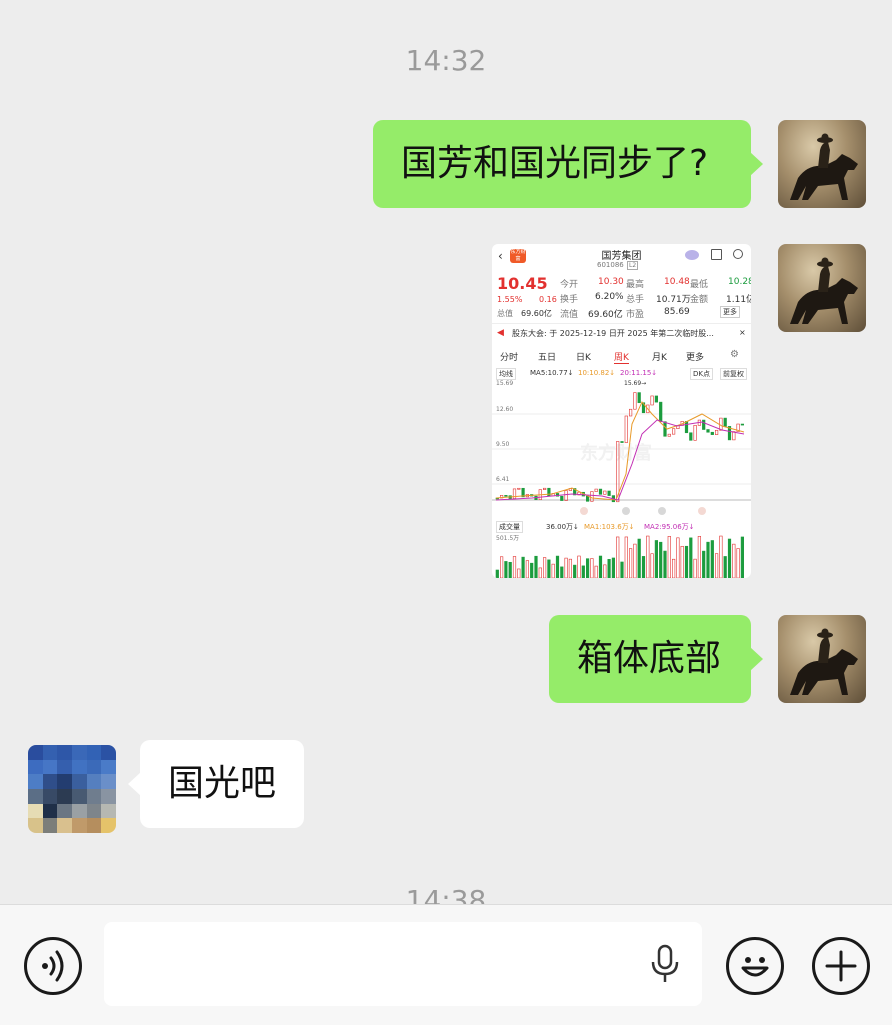 Image resolution: width=892 pixels, height=1025 pixels. What do you see at coordinates (403, 964) in the screenshot?
I see `message-input` at bounding box center [403, 964].